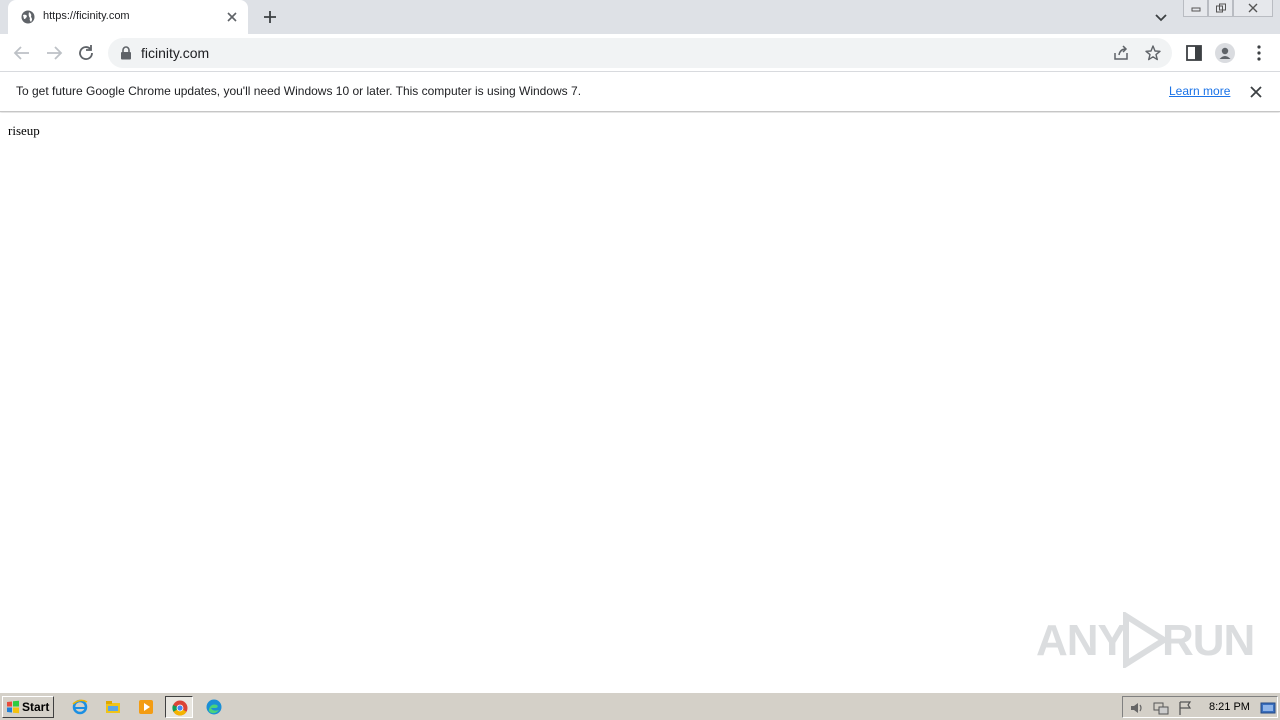 The image size is (1280, 720). Describe the element at coordinates (1194, 53) in the screenshot. I see `side-panel-icon` at that location.